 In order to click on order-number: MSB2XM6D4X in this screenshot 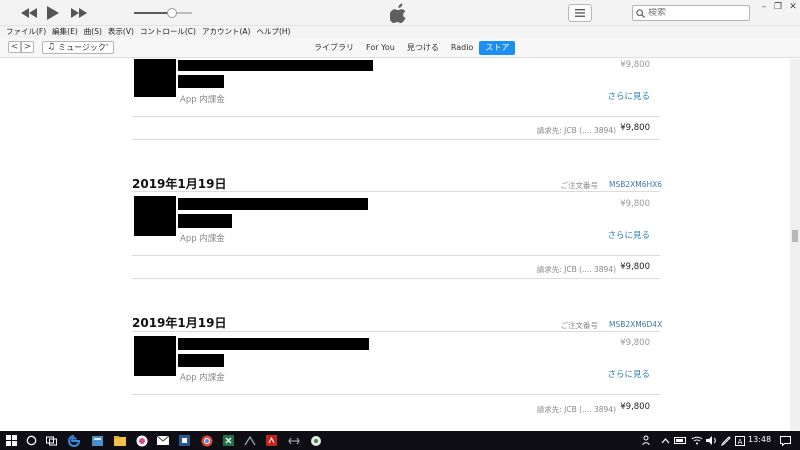, I will do `click(636, 324)`.